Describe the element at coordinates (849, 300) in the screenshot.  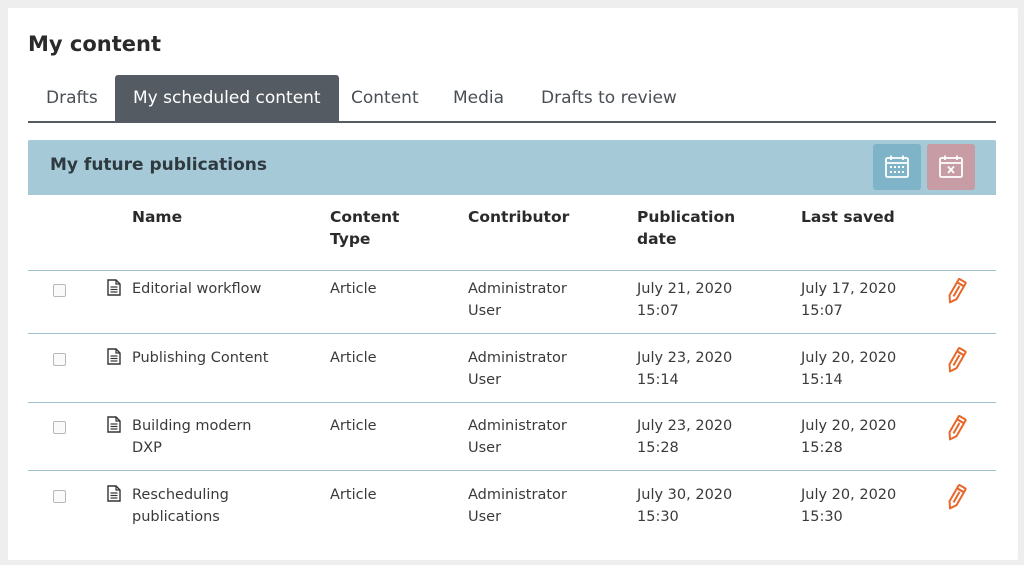
I see `row-last-saved: July 17, 2020 15:07` at that location.